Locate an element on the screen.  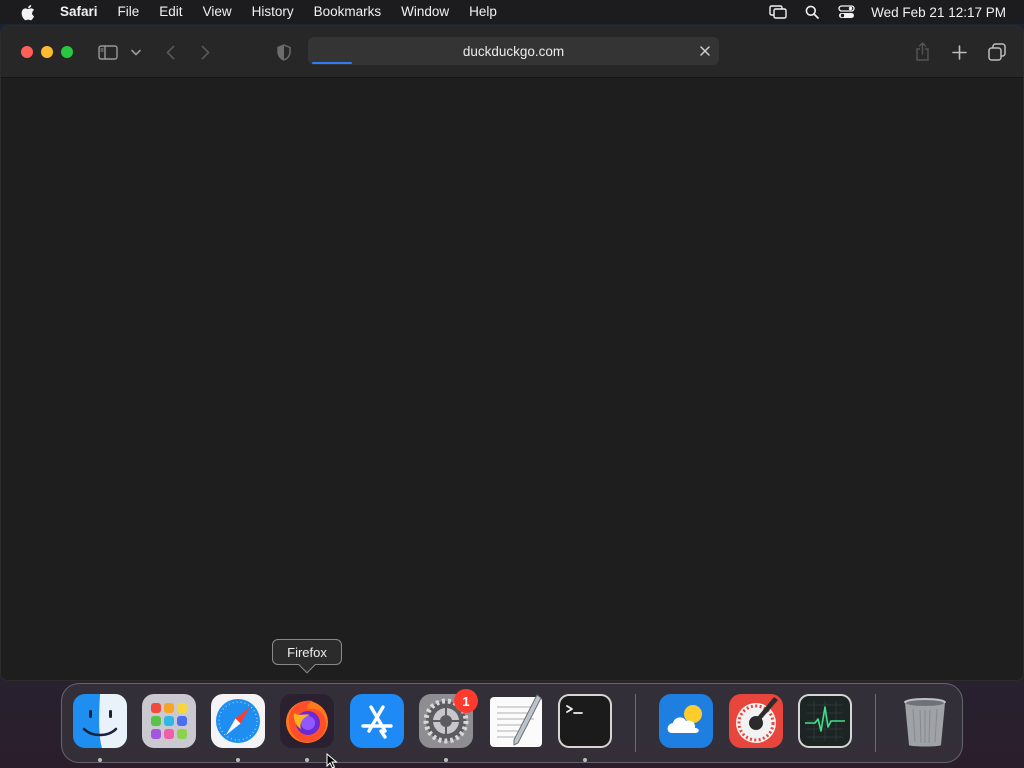
back-button is located at coordinates (170, 52).